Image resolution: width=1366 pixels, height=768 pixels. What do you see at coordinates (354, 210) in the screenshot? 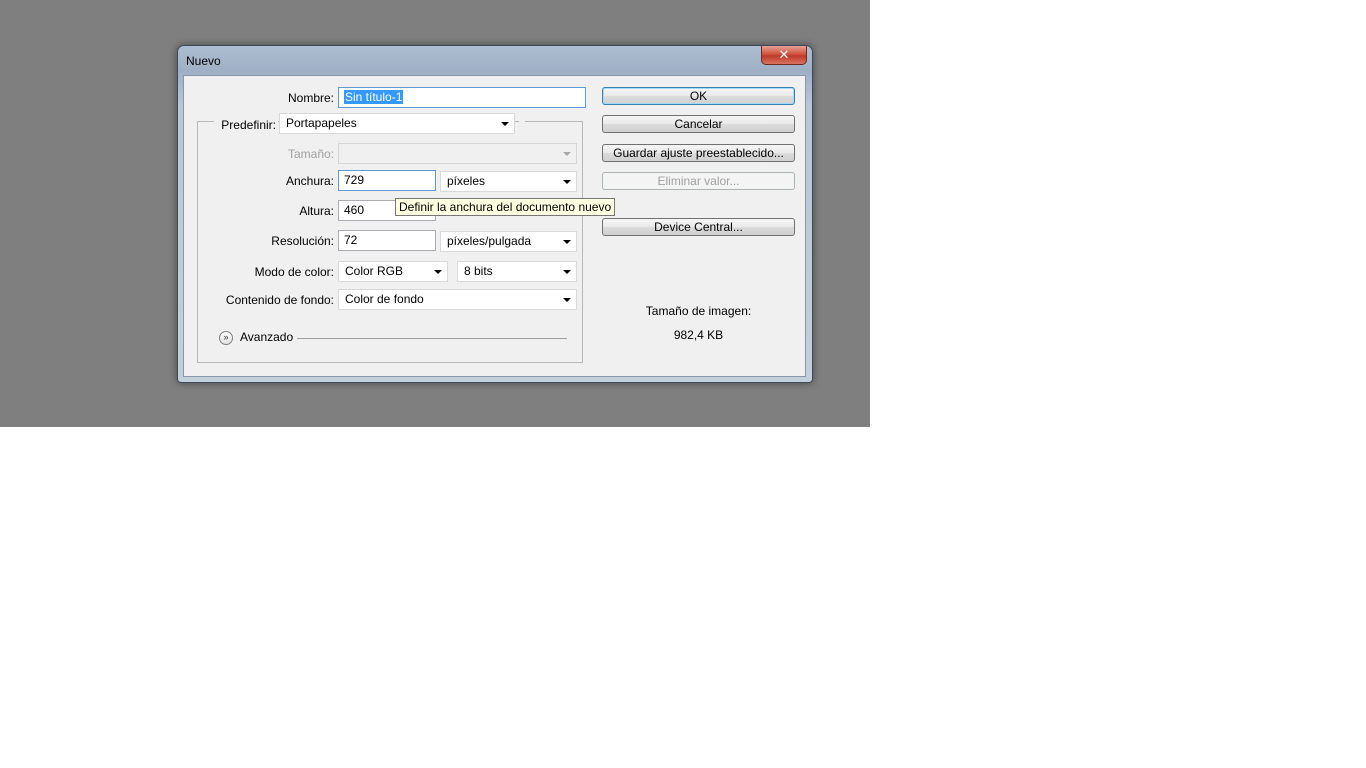
I see `height-input-value: 460` at bounding box center [354, 210].